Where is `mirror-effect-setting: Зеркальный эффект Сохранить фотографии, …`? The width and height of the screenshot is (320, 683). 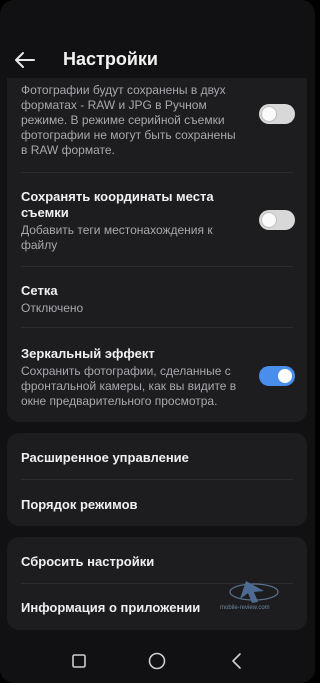
mirror-effect-setting: Зеркальный эффект Сохранить фотографии, … is located at coordinates (157, 377).